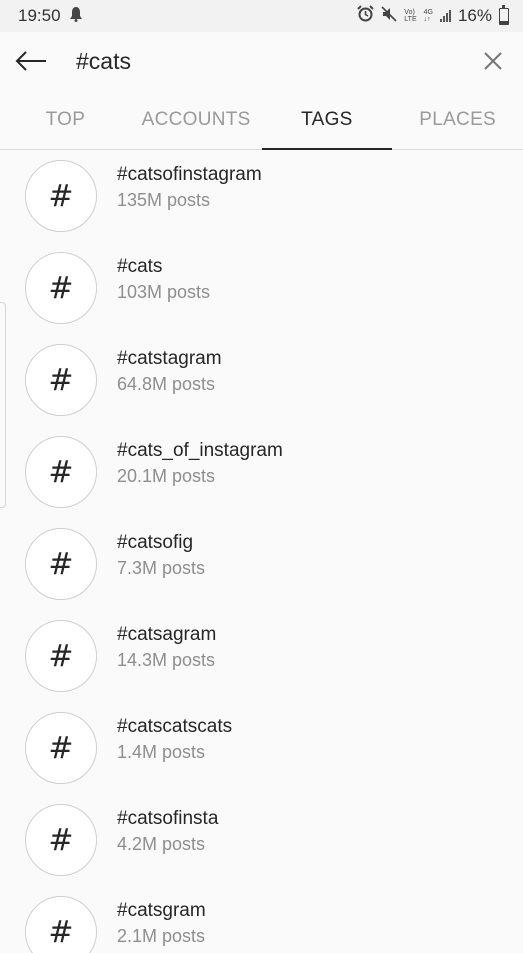 Image resolution: width=523 pixels, height=953 pixels. I want to click on post-count: 20.1M posts, so click(166, 475).